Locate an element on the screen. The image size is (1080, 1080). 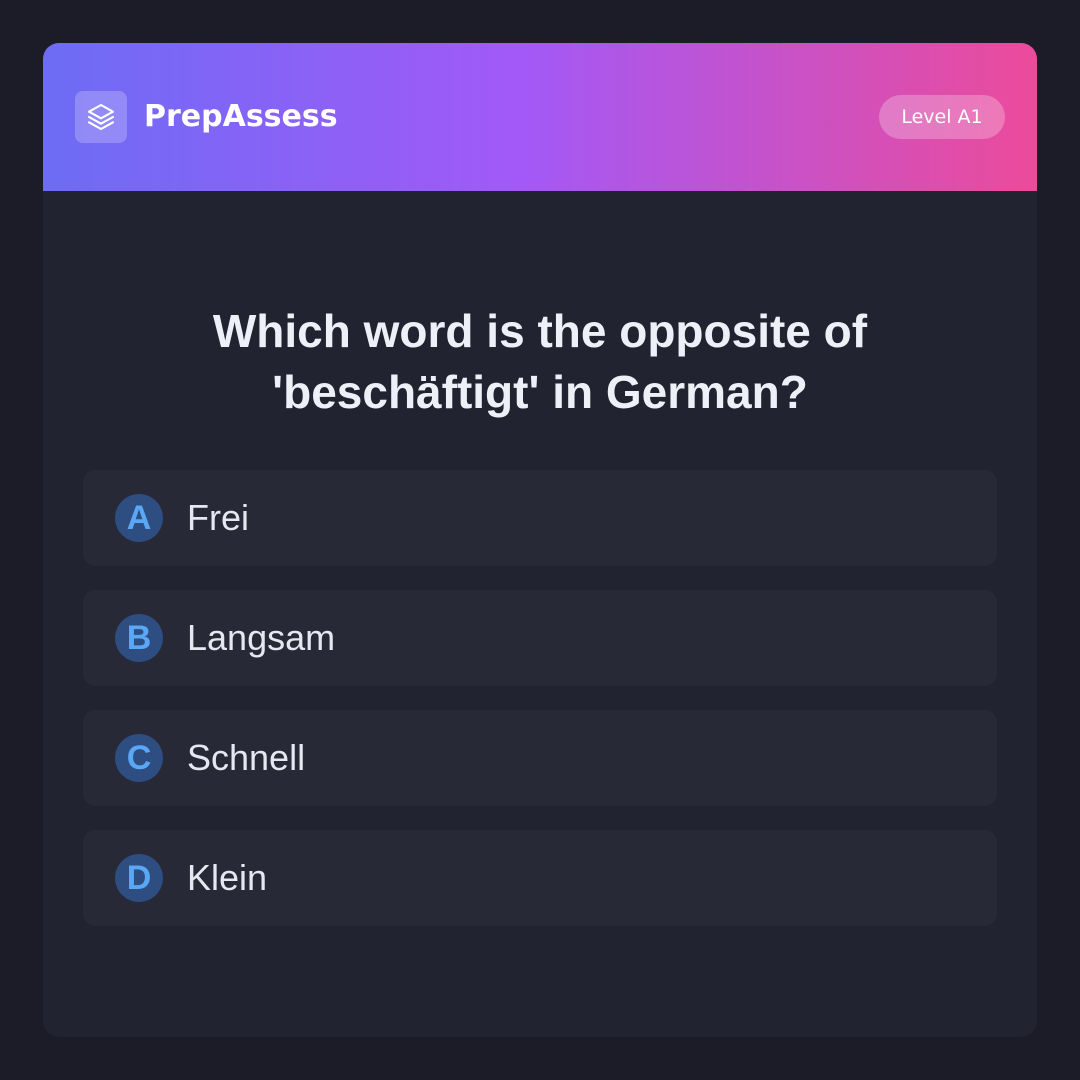
header-banner: PrepAssess Level A1 is located at coordinates (540, 117).